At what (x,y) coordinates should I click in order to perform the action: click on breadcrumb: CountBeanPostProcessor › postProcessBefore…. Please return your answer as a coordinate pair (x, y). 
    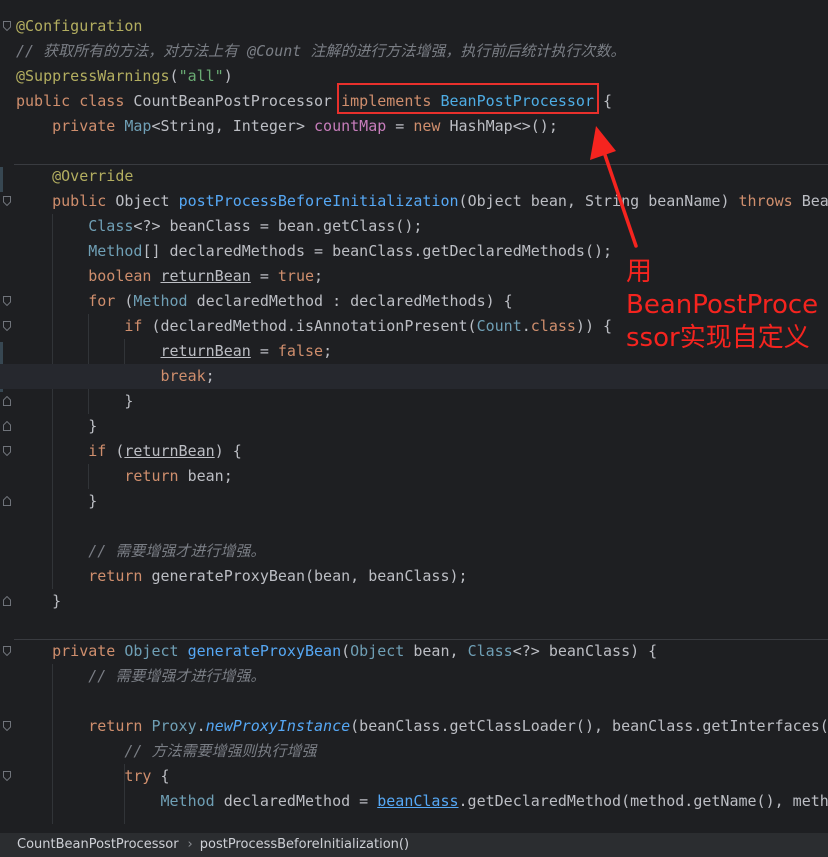
    Looking at the image, I should click on (414, 844).